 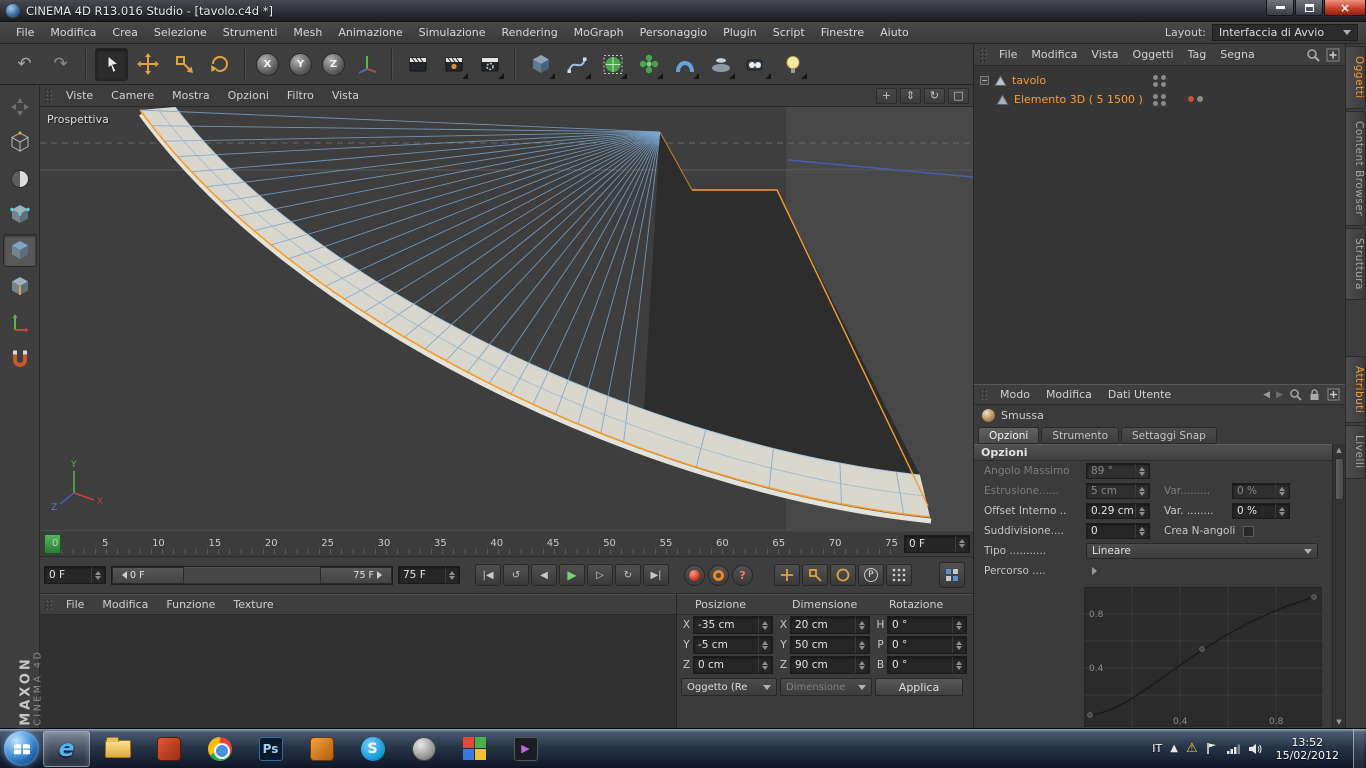 What do you see at coordinates (1356, 263) in the screenshot?
I see `tab-struttura: Struttura` at bounding box center [1356, 263].